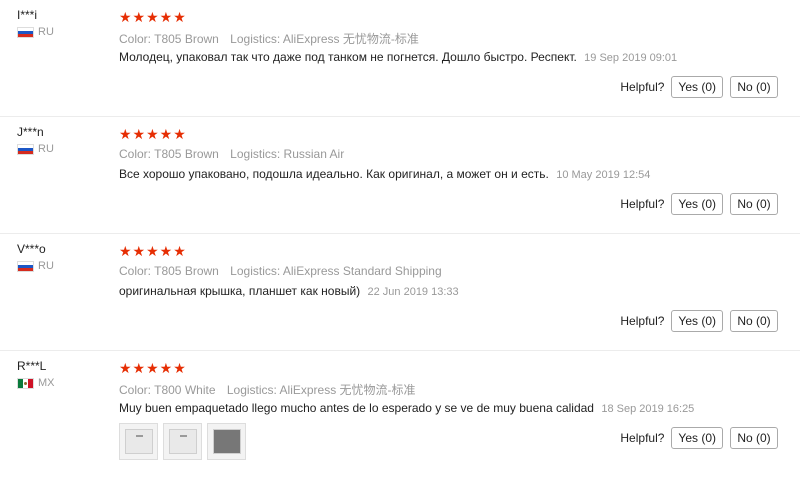 This screenshot has width=800, height=483. I want to click on review-date: 18 Sep 2019 16:25, so click(648, 409).